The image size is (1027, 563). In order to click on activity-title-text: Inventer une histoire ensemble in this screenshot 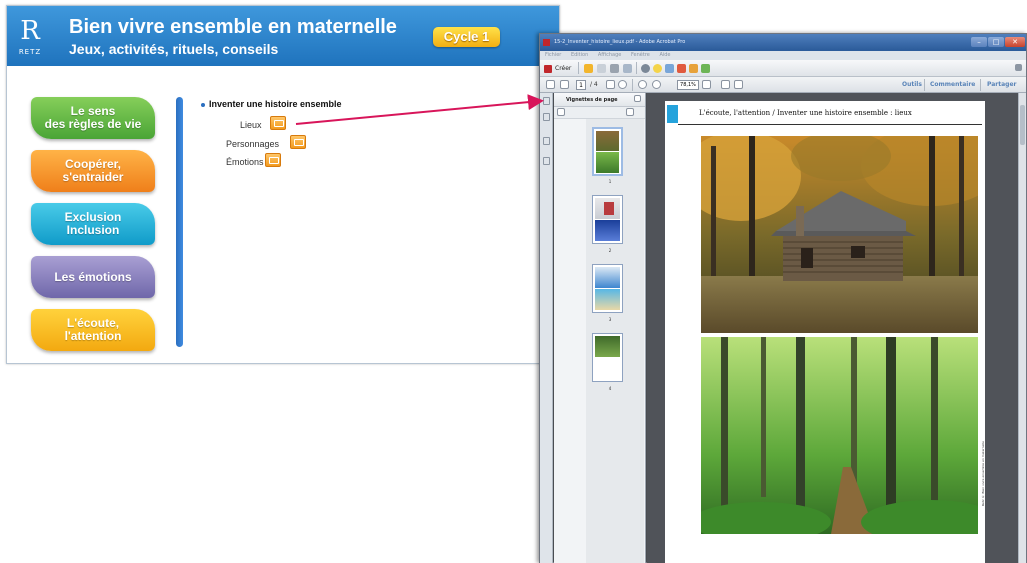, I will do `click(275, 104)`.